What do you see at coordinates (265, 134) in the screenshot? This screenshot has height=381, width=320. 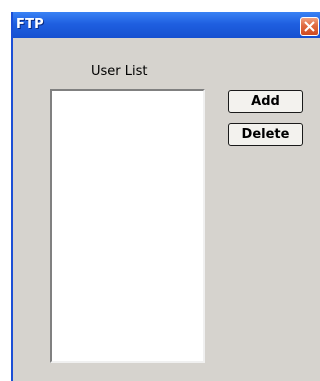 I see `delete-button: Delete` at bounding box center [265, 134].